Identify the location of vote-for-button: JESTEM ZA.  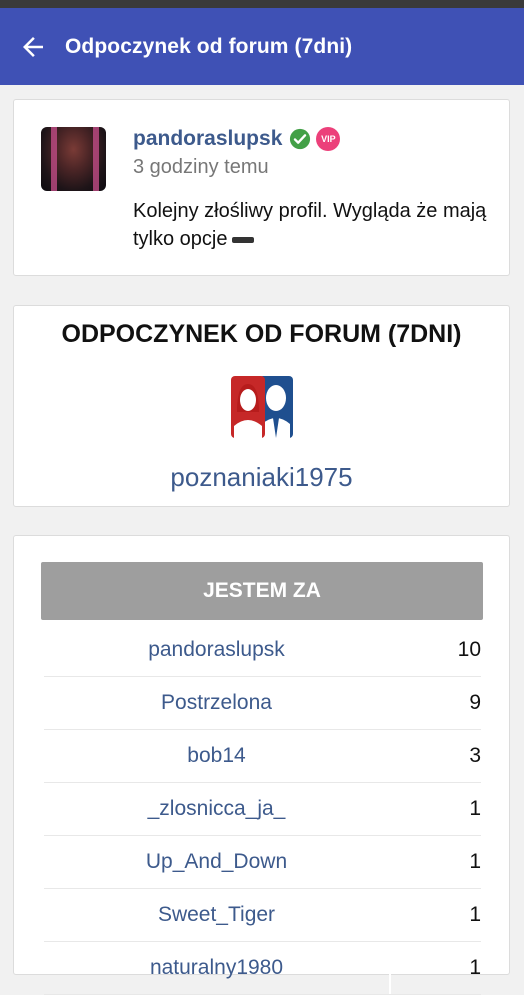
(262, 591).